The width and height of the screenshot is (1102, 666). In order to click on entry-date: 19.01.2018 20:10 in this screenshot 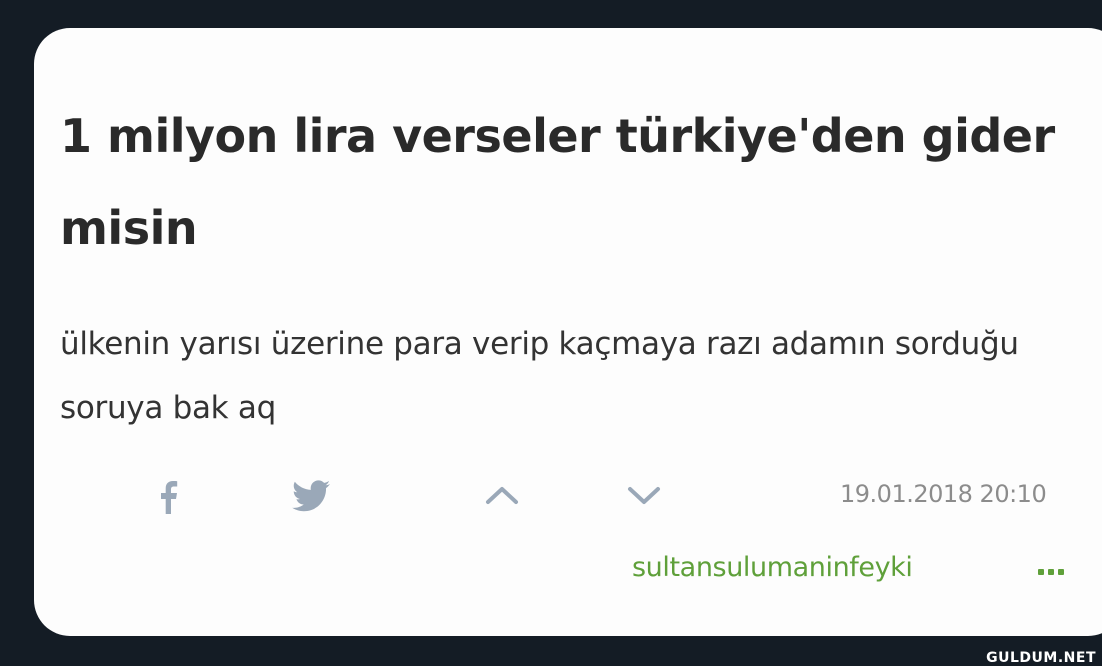, I will do `click(943, 494)`.